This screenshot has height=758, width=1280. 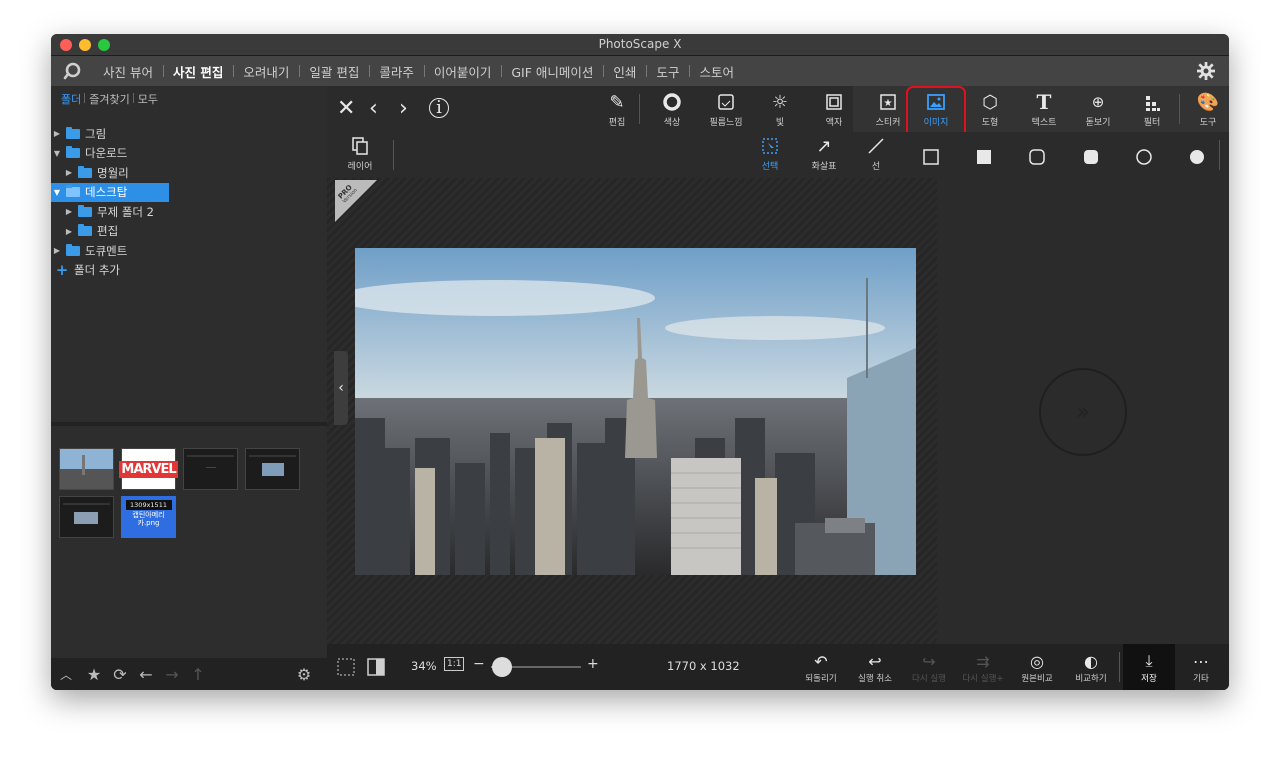 What do you see at coordinates (396, 71) in the screenshot?
I see `menu-collage: 콜라주` at bounding box center [396, 71].